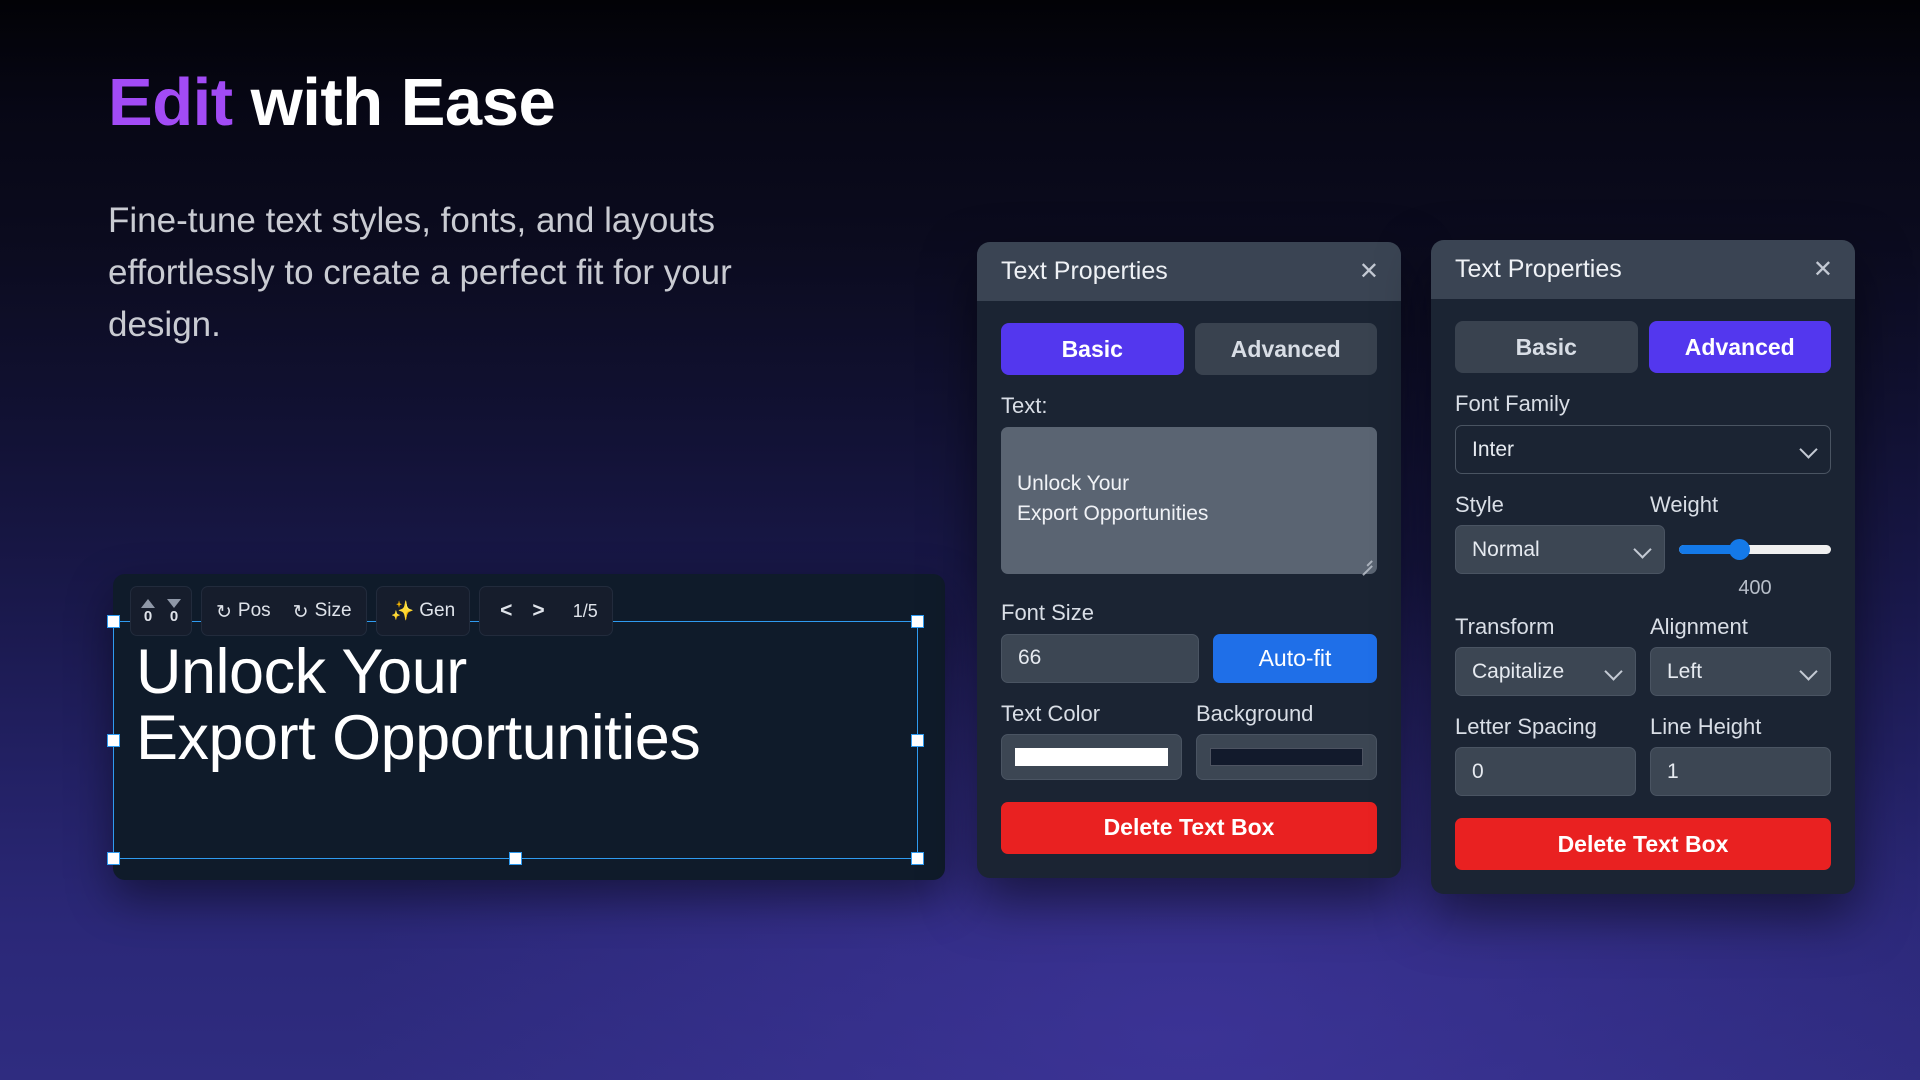 This screenshot has height=1080, width=1920. I want to click on text-input: Unlock Your Export Opportunities, so click(1189, 500).